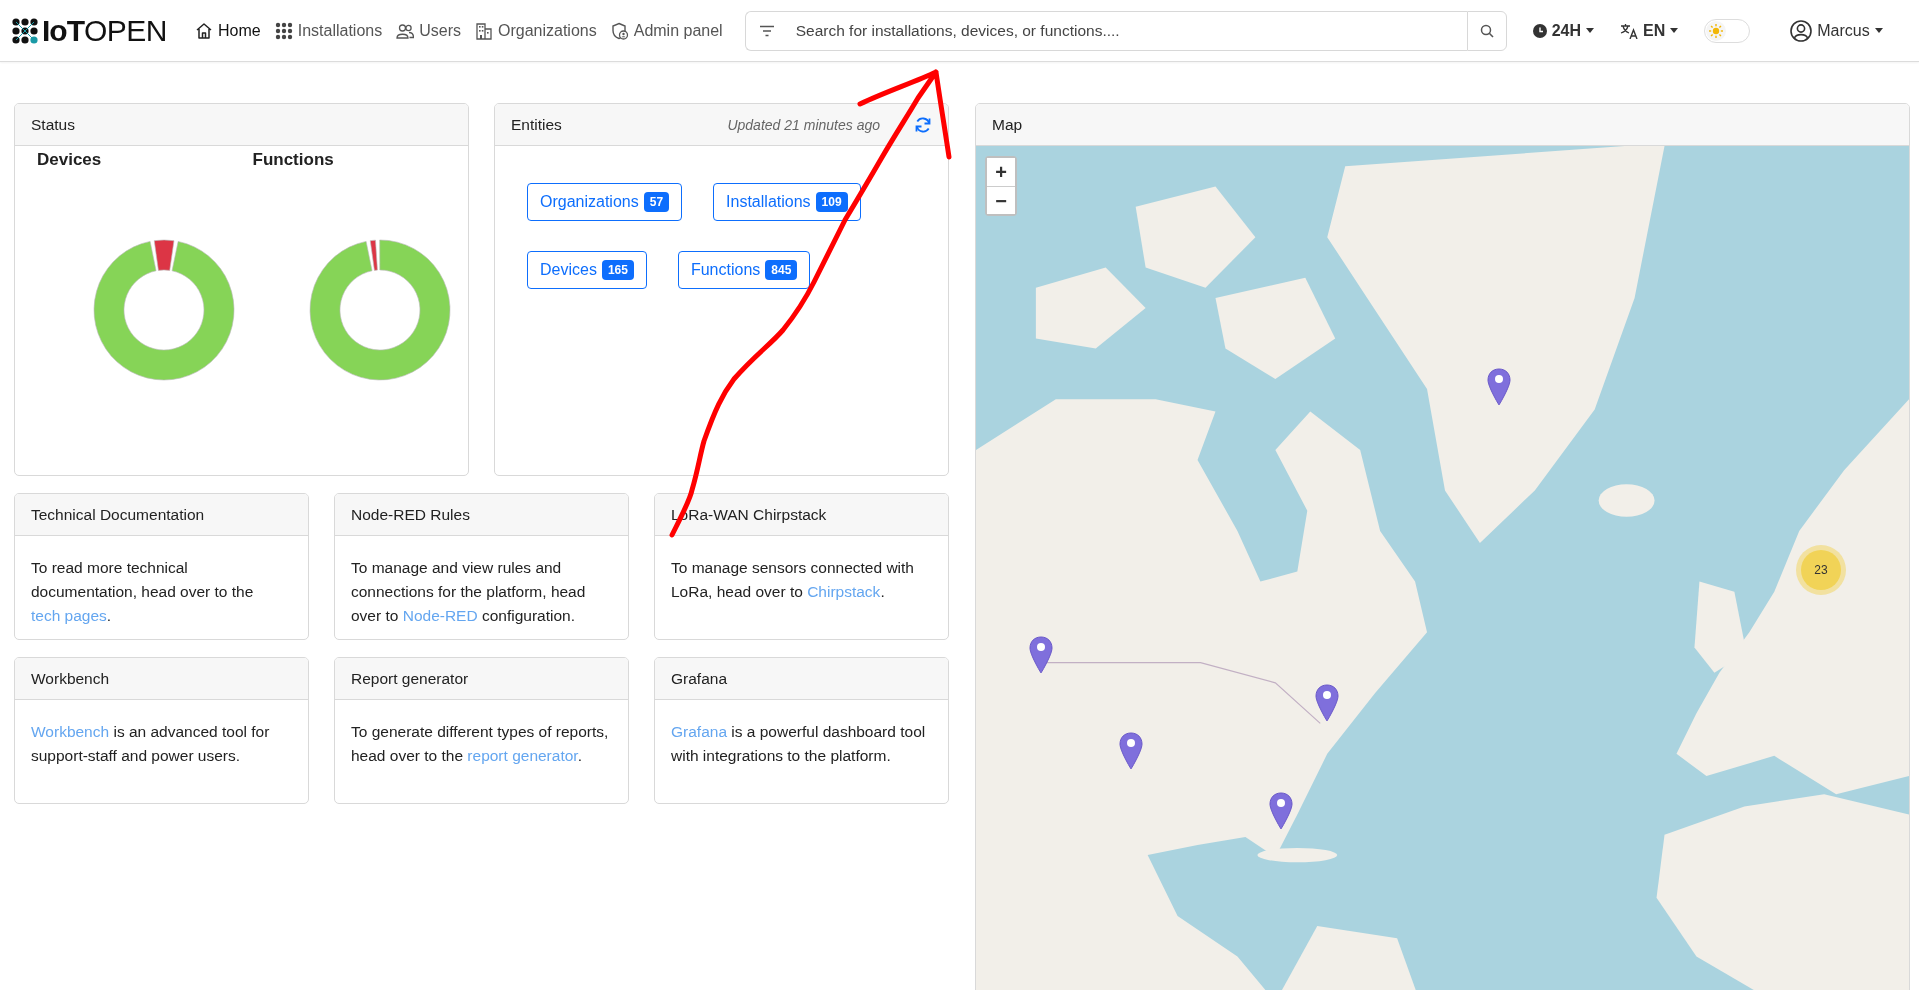 This screenshot has height=990, width=1919. I want to click on card-text: To read more technical documentation, head over to the tech pages., so click(142, 592).